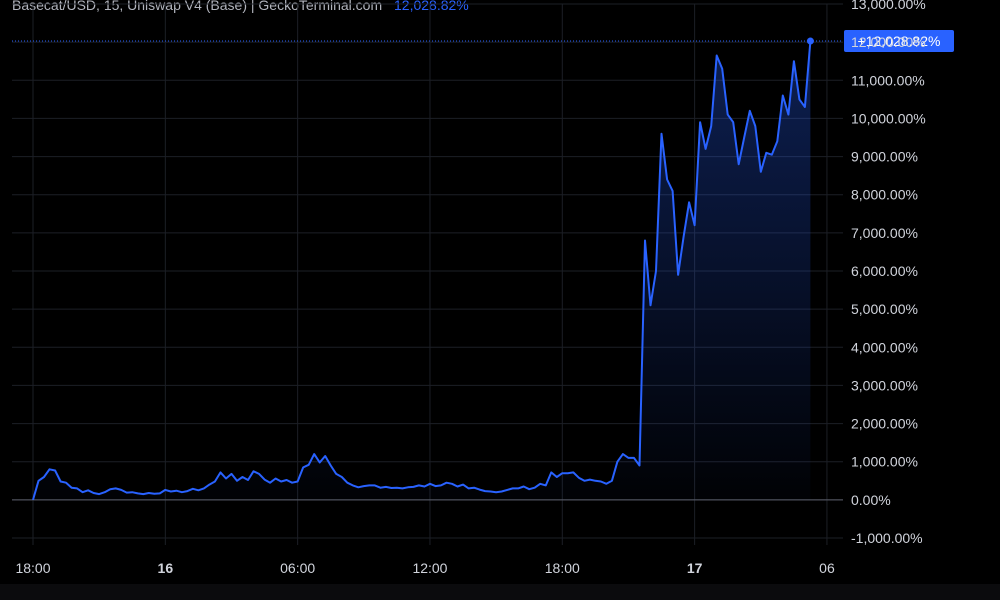  What do you see at coordinates (884, 424) in the screenshot?
I see `y-tick-label: 2,000.00%` at bounding box center [884, 424].